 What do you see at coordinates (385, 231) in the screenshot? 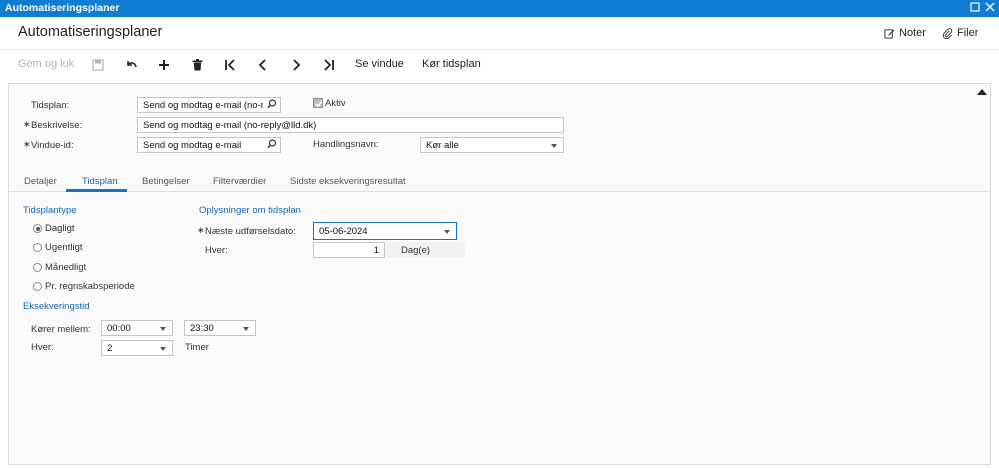
I see `next-run-date-select: 05-06-2024` at bounding box center [385, 231].